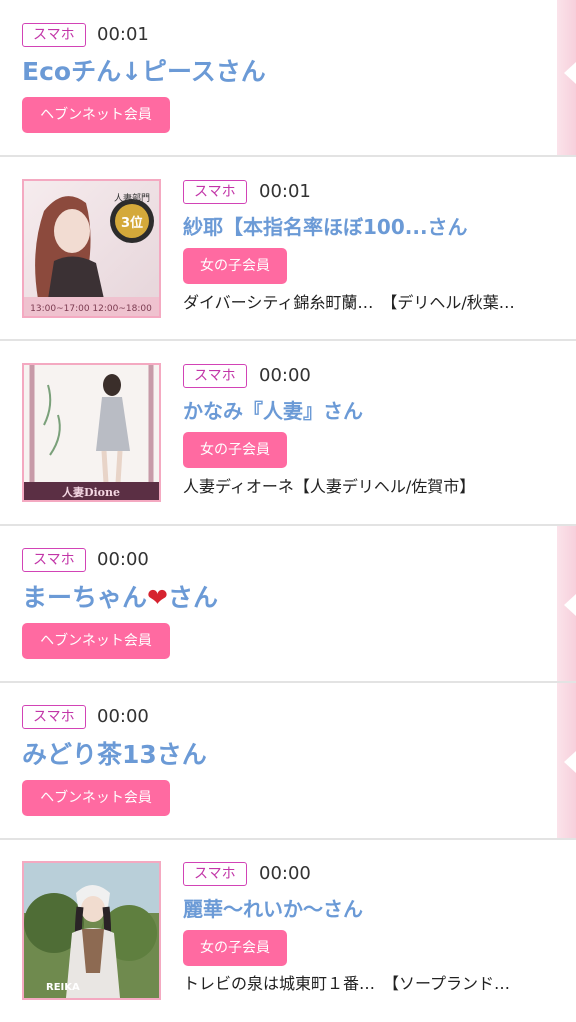 Image resolution: width=576 pixels, height=1022 pixels. Describe the element at coordinates (91, 248) in the screenshot. I see `profile-photo-icon: 人妻部門 3位 13:00~17:00 12:00~18:00` at that location.